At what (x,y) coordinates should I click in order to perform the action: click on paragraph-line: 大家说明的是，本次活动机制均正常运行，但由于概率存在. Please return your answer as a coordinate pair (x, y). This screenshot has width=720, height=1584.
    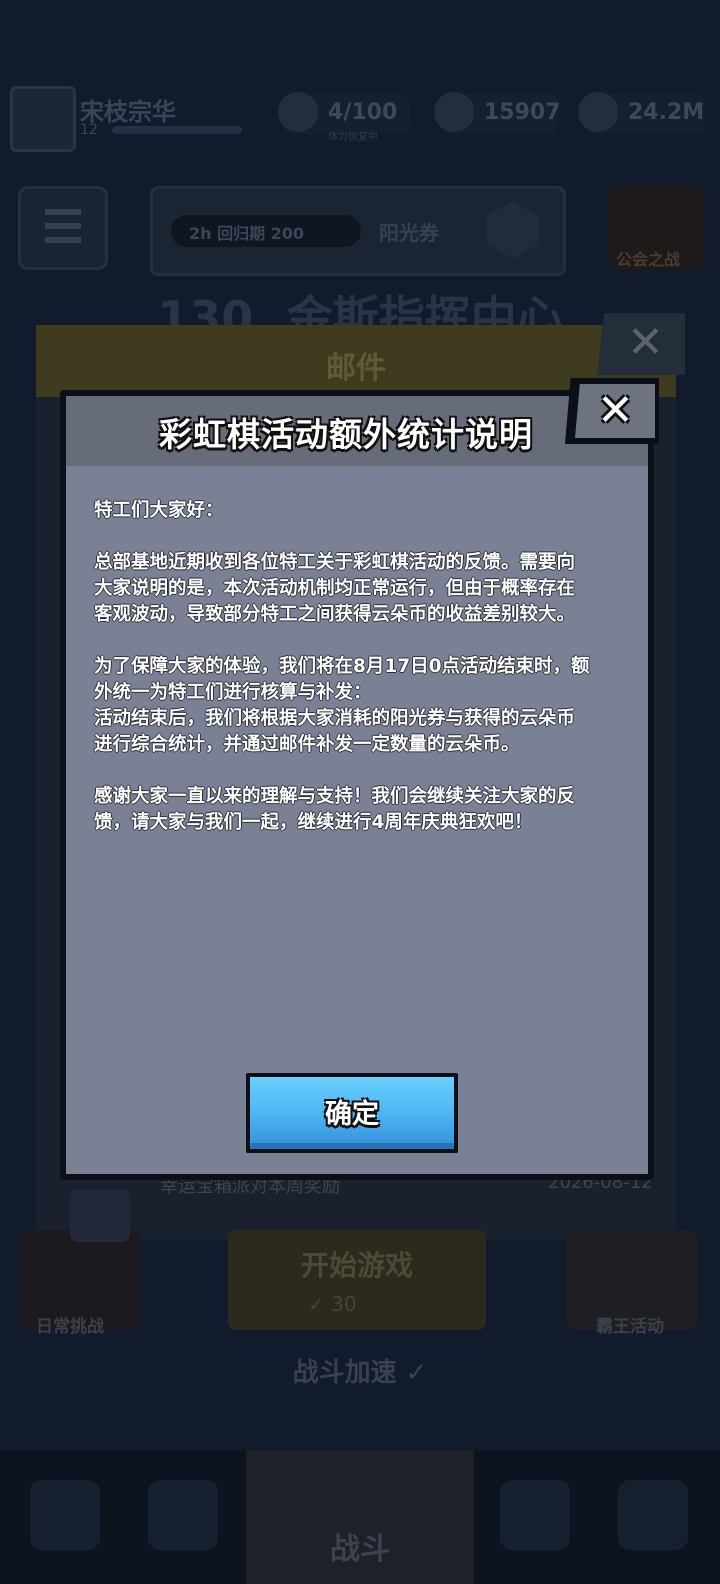
    Looking at the image, I should click on (335, 588).